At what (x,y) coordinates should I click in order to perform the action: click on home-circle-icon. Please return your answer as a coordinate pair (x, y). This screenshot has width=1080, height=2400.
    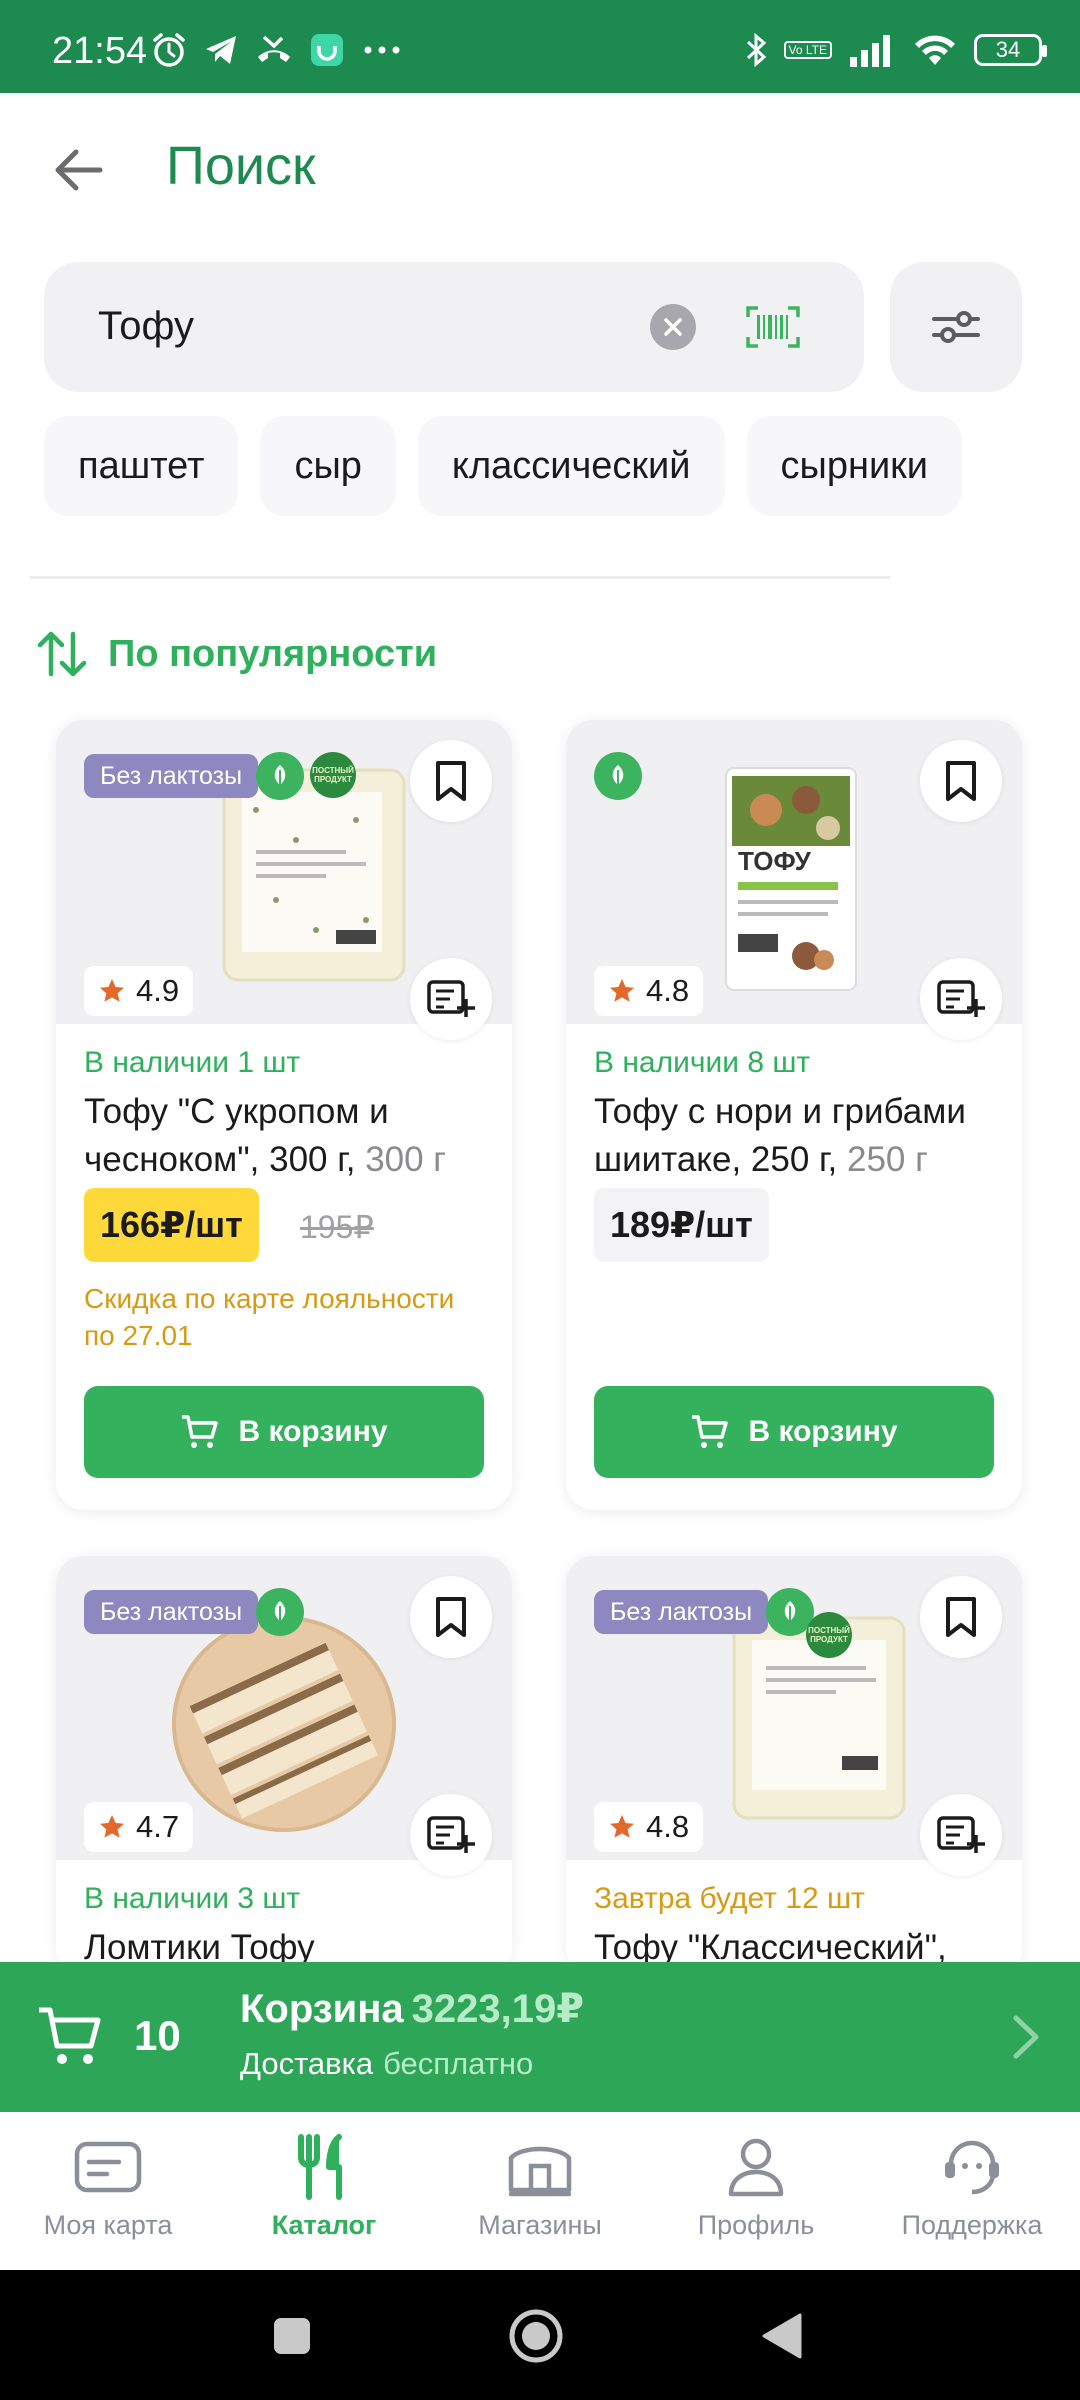
    Looking at the image, I should click on (536, 2336).